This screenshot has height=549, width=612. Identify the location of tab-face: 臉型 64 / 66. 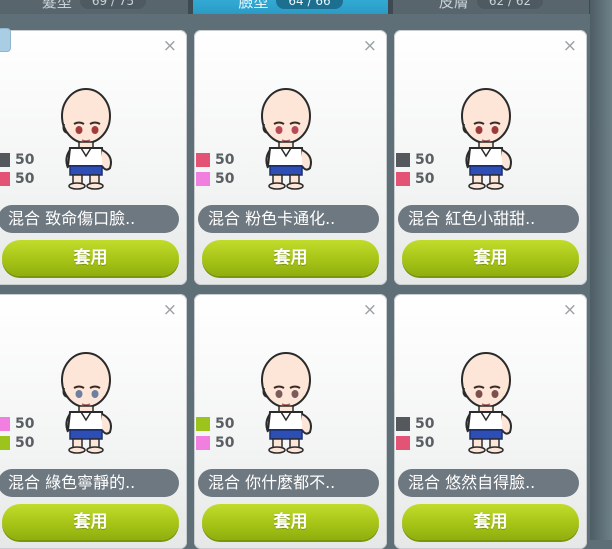
(290, 7).